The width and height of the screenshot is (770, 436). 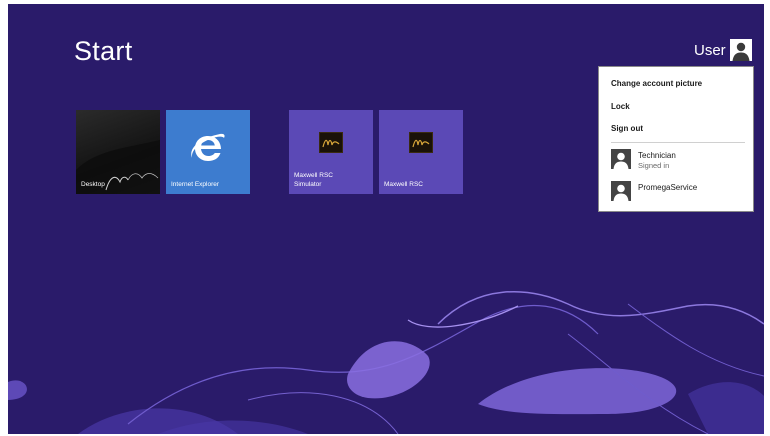 I want to click on tile-maxwell-rsc-simulator: Maxwell RSC Simulator, so click(x=331, y=152).